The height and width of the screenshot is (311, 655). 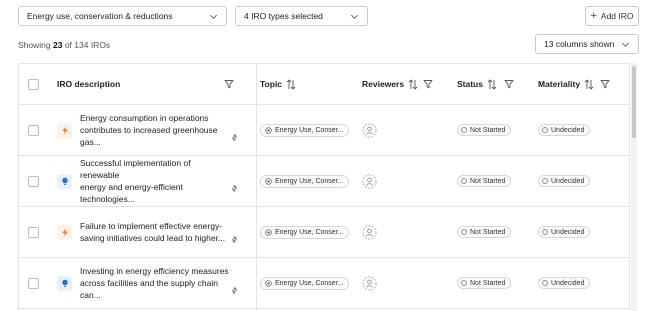 What do you see at coordinates (33, 84) in the screenshot?
I see `select-all-checkbox` at bounding box center [33, 84].